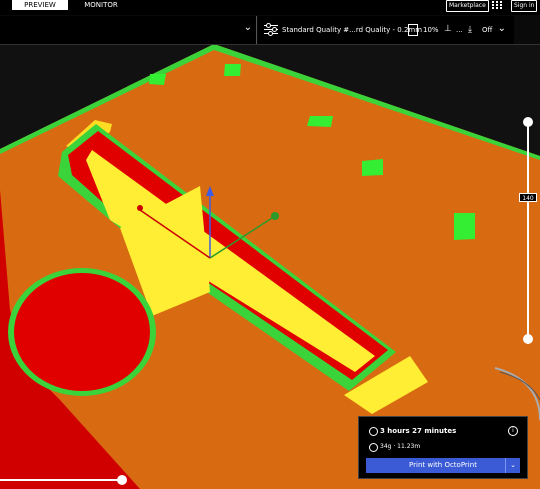  I want to click on print-profile-label: Standard Quality #...rd Quality - 0.2mm, so click(352, 30).